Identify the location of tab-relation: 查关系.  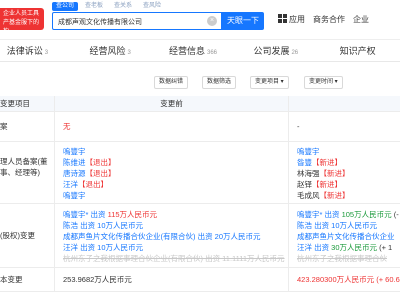
(123, 6).